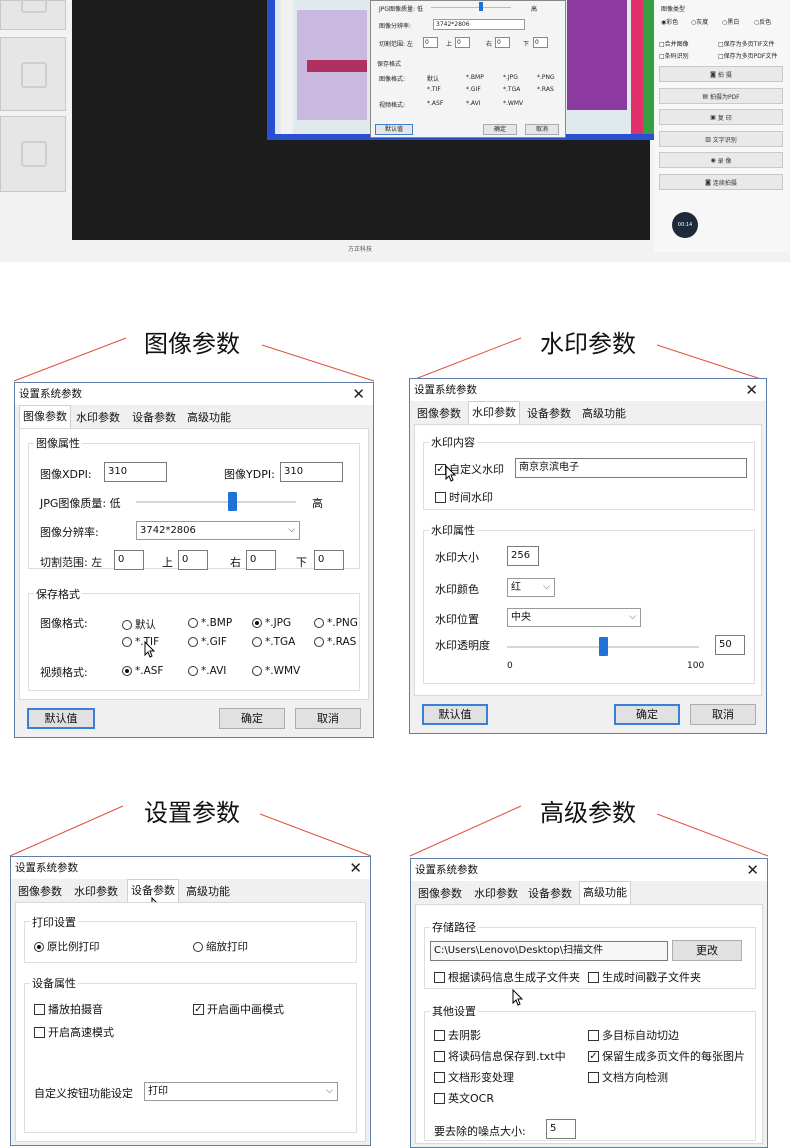  Describe the element at coordinates (273, 642) in the screenshot. I see `format-radio: *.TGA` at that location.